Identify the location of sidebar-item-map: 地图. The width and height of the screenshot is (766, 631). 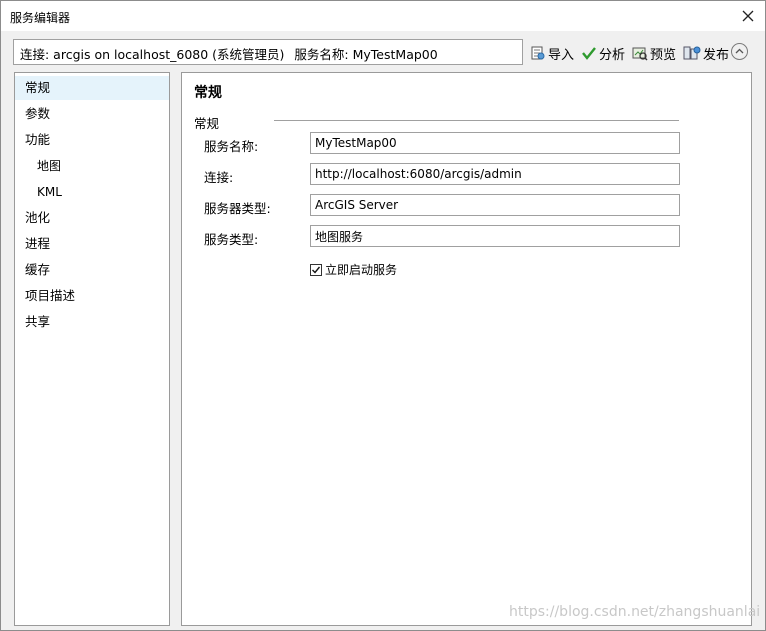
(92, 166).